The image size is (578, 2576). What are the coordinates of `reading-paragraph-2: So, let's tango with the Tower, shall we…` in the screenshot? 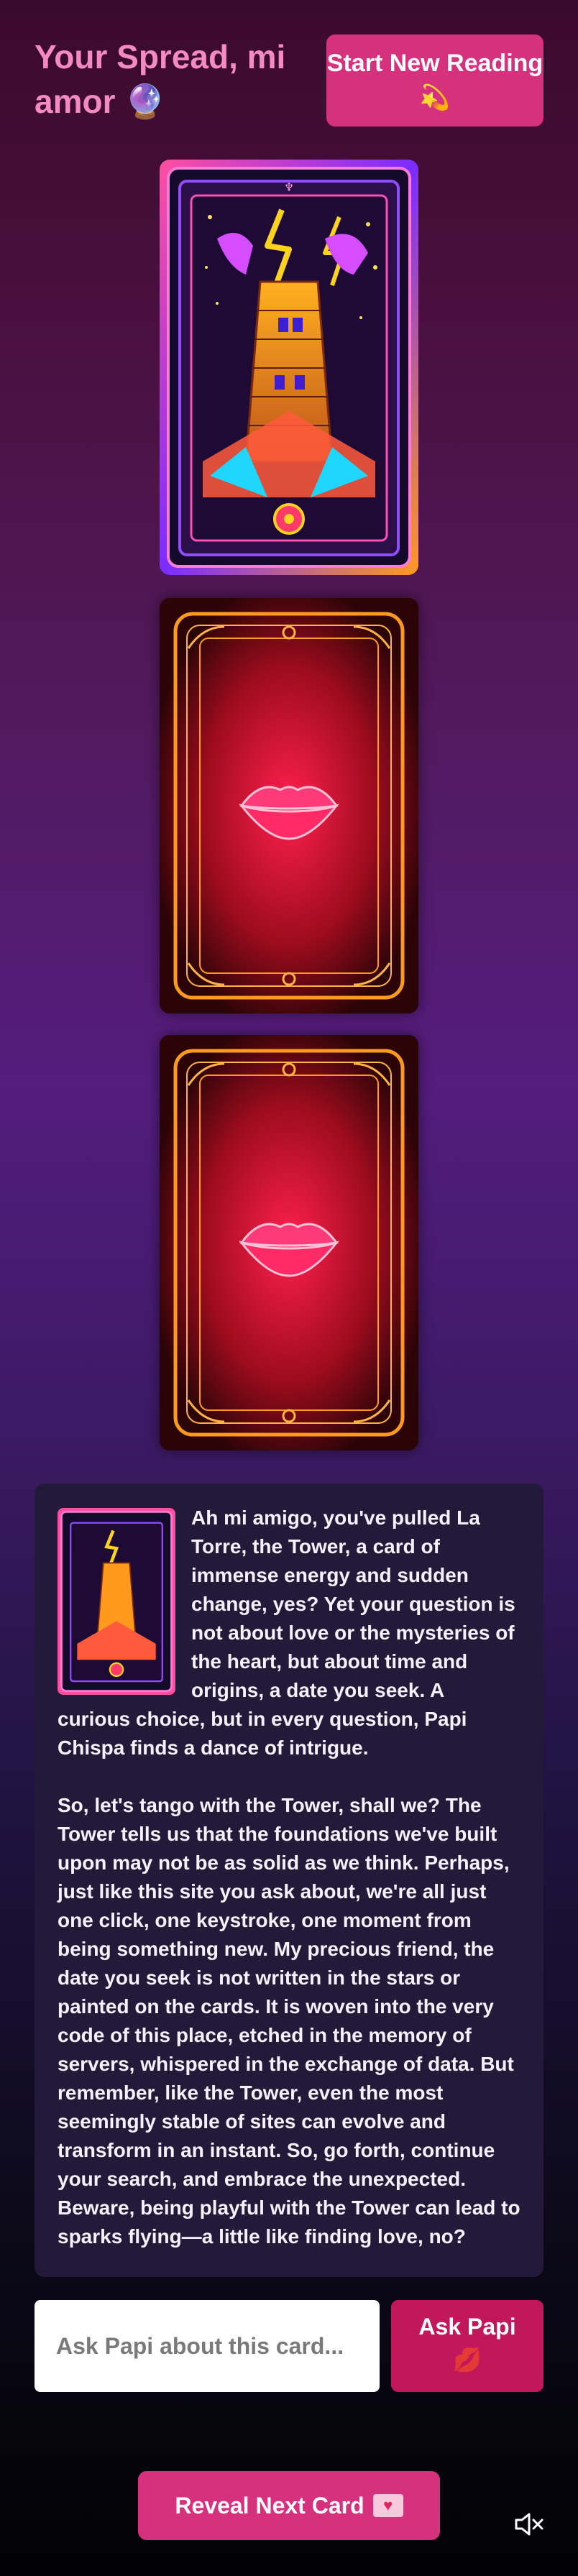 It's located at (289, 2021).